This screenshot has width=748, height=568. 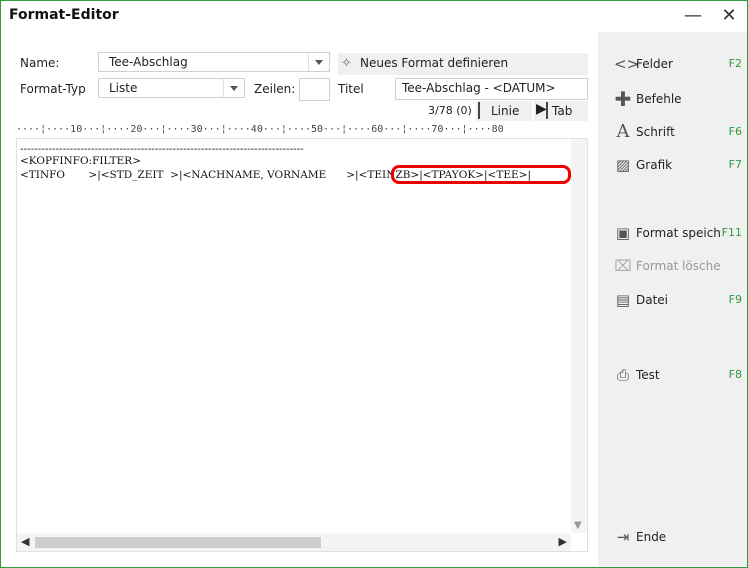 What do you see at coordinates (374, 16) in the screenshot?
I see `title-bar: Format-Editor — ✕` at bounding box center [374, 16].